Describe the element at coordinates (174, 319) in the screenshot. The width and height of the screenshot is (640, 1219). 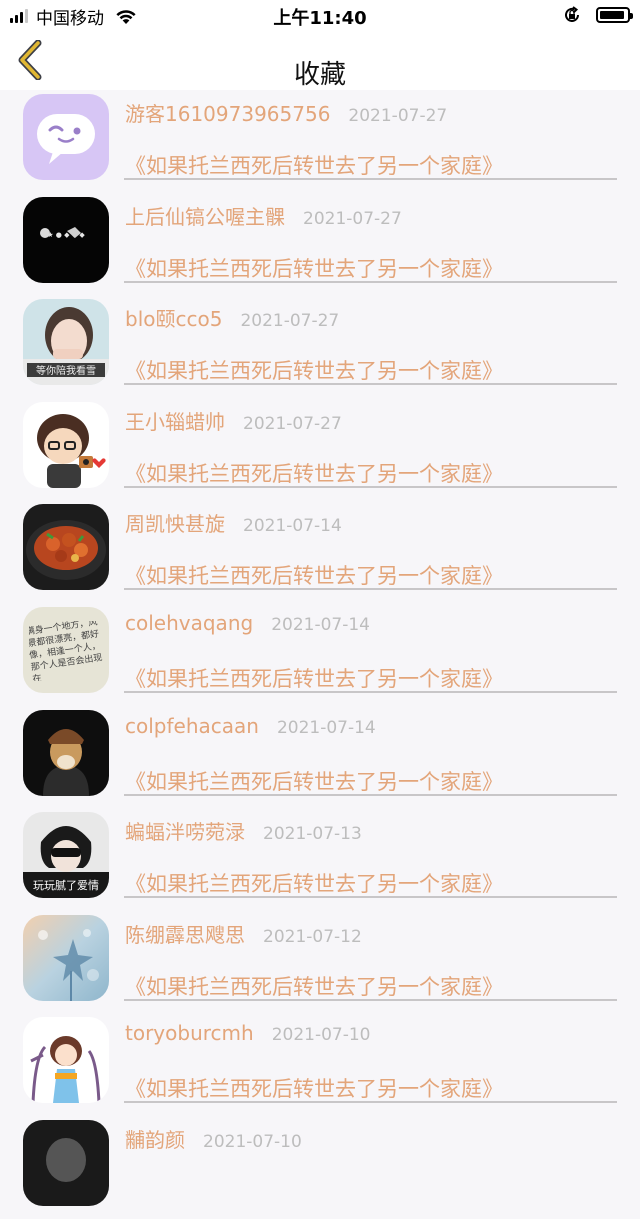
I see `username: blo颐cco5` at that location.